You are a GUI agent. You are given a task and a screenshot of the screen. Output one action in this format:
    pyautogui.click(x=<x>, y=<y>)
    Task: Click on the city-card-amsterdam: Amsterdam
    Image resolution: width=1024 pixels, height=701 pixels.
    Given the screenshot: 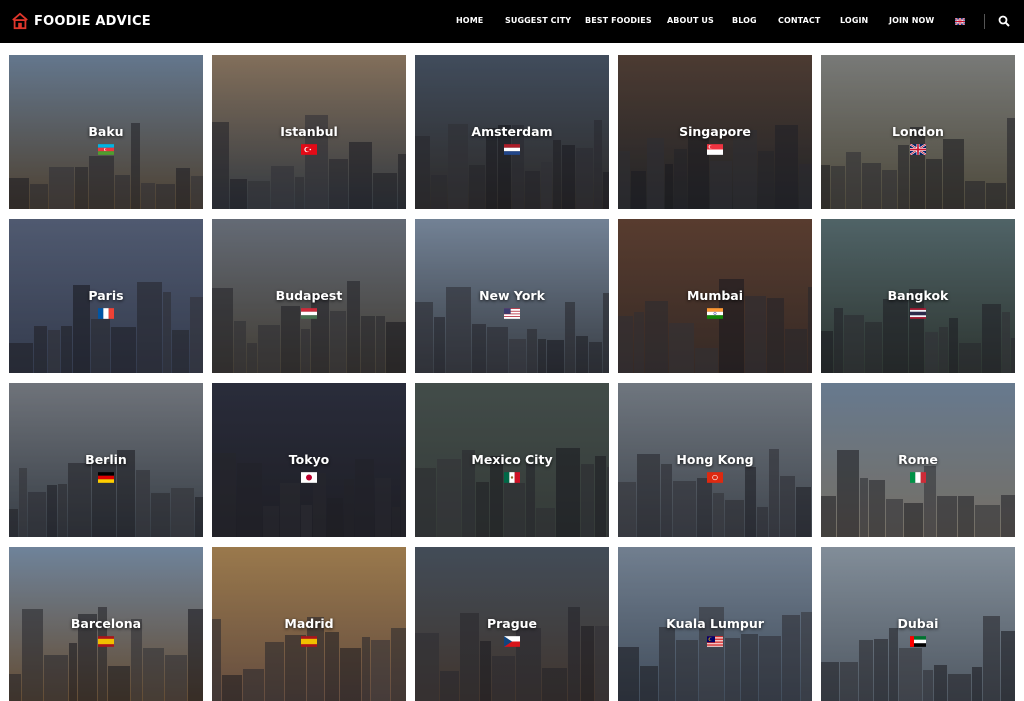 What is the action you would take?
    pyautogui.click(x=512, y=132)
    